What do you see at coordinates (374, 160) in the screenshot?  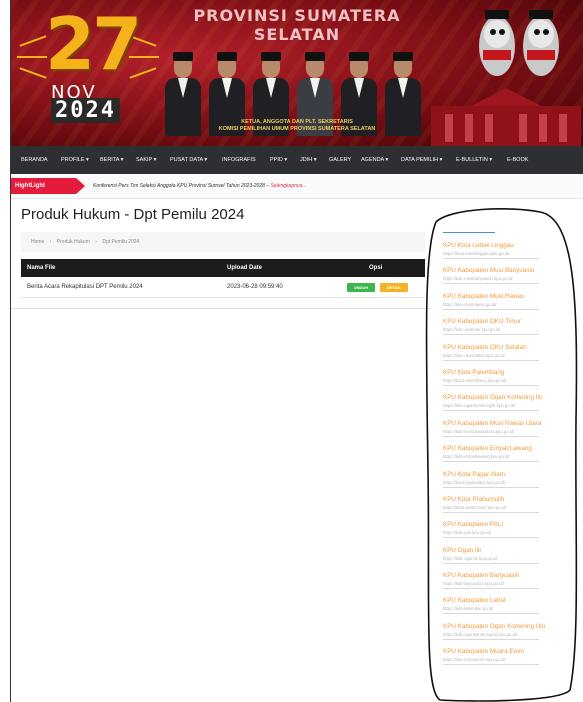 I see `nav-agenda: AGENDA ▾` at bounding box center [374, 160].